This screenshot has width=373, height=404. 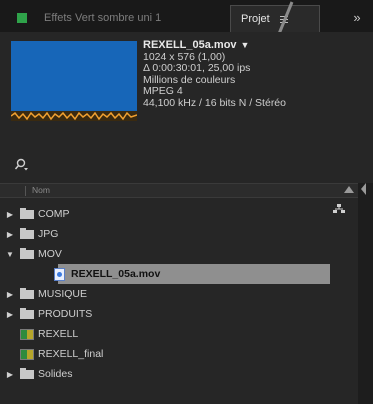 I want to click on list-item-label: Solides, so click(x=55, y=374).